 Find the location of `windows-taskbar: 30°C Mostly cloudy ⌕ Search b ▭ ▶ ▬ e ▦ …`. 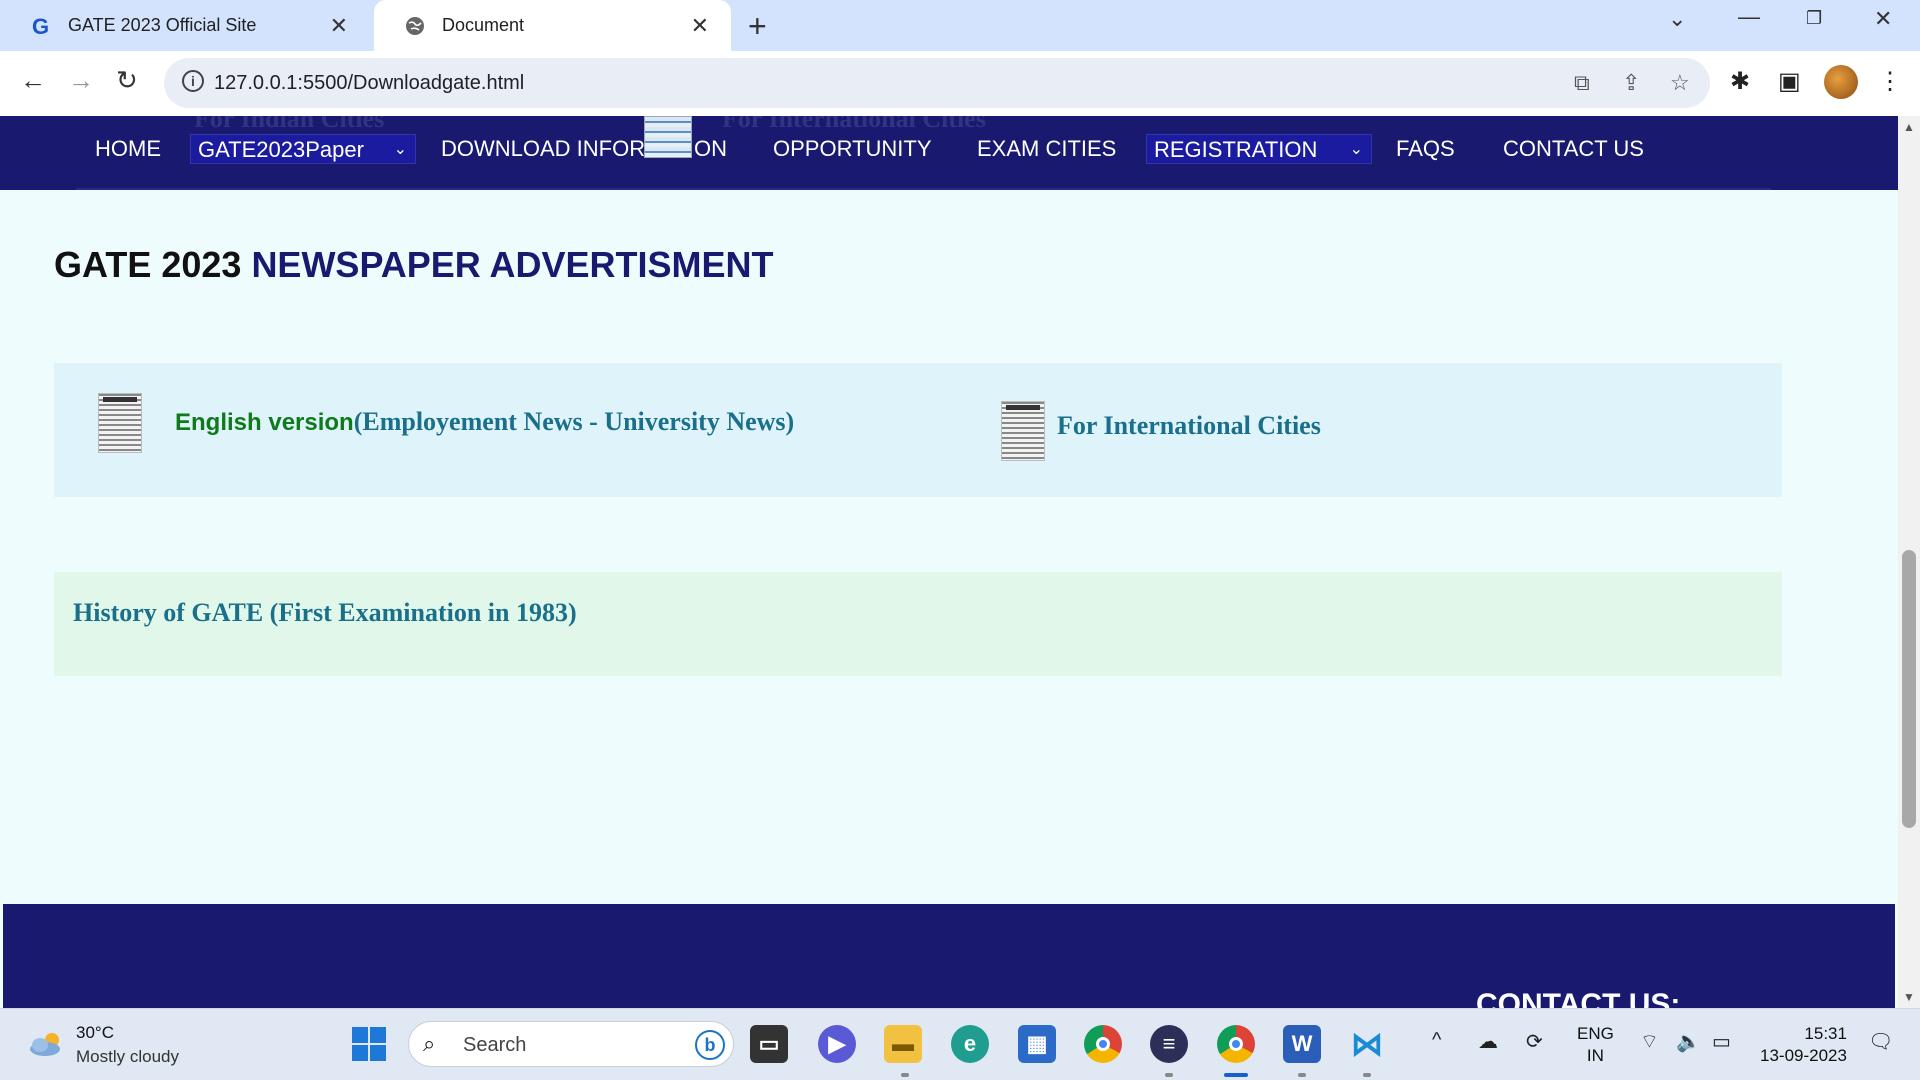

windows-taskbar: 30°C Mostly cloudy ⌕ Search b ▭ ▶ ▬ e ▦ … is located at coordinates (960, 1044).